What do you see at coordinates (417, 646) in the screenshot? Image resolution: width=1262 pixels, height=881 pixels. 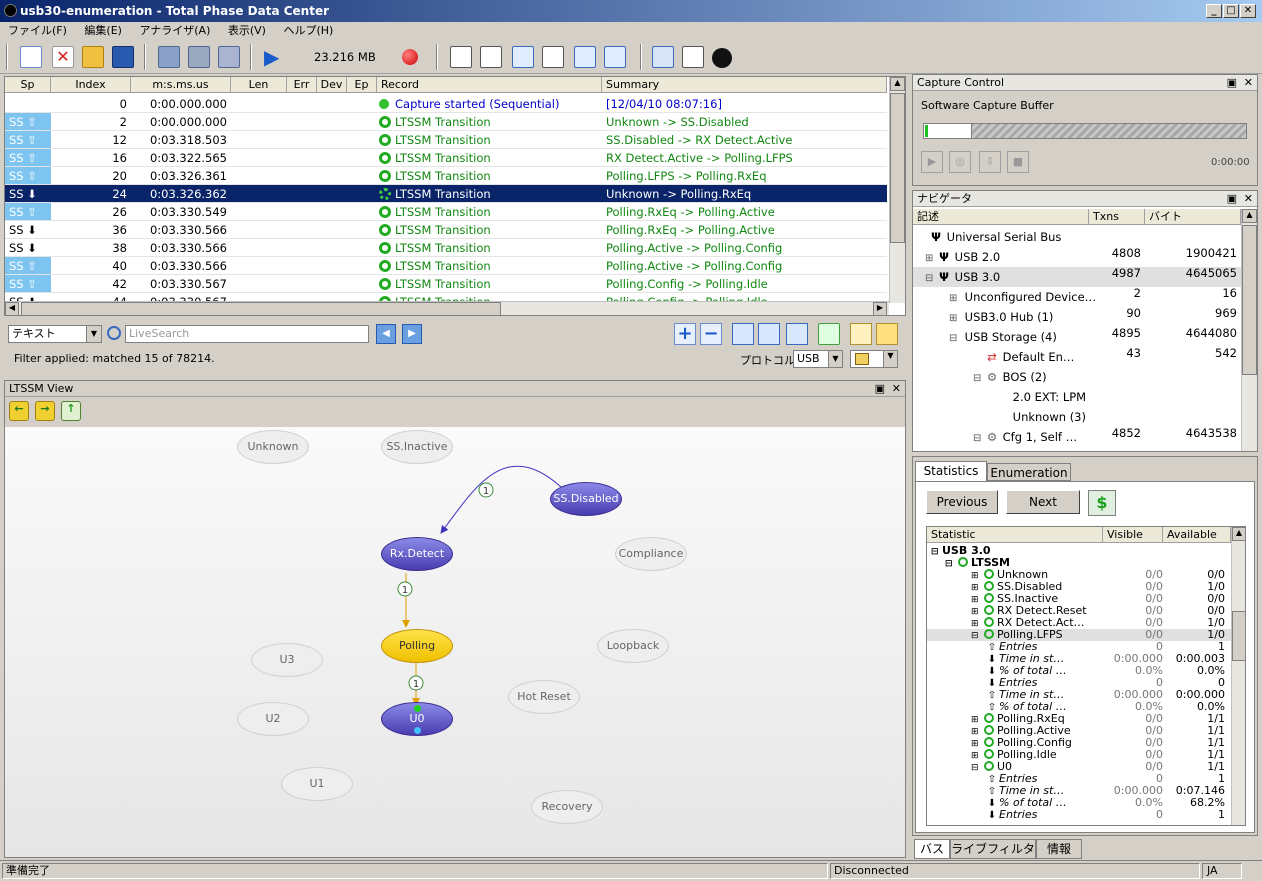 I see `state-polling: Polling` at bounding box center [417, 646].